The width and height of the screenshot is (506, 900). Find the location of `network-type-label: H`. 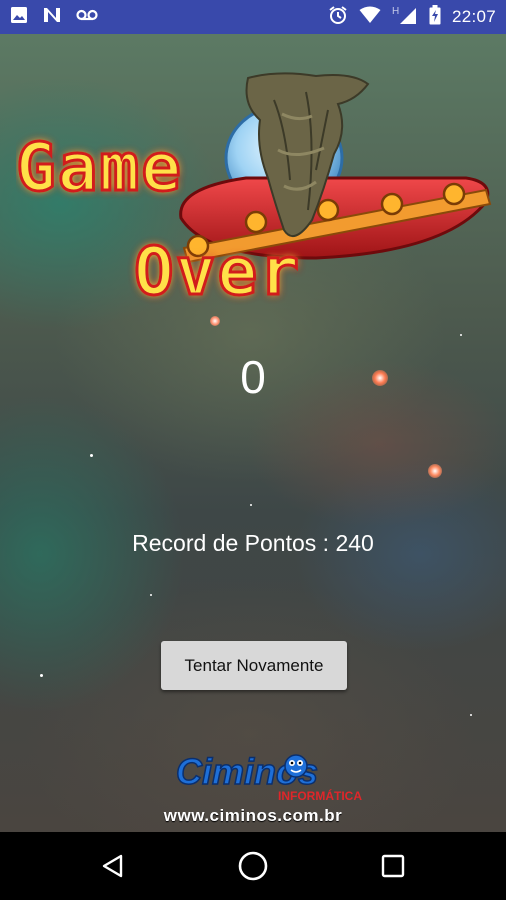

network-type-label: H is located at coordinates (395, 11).